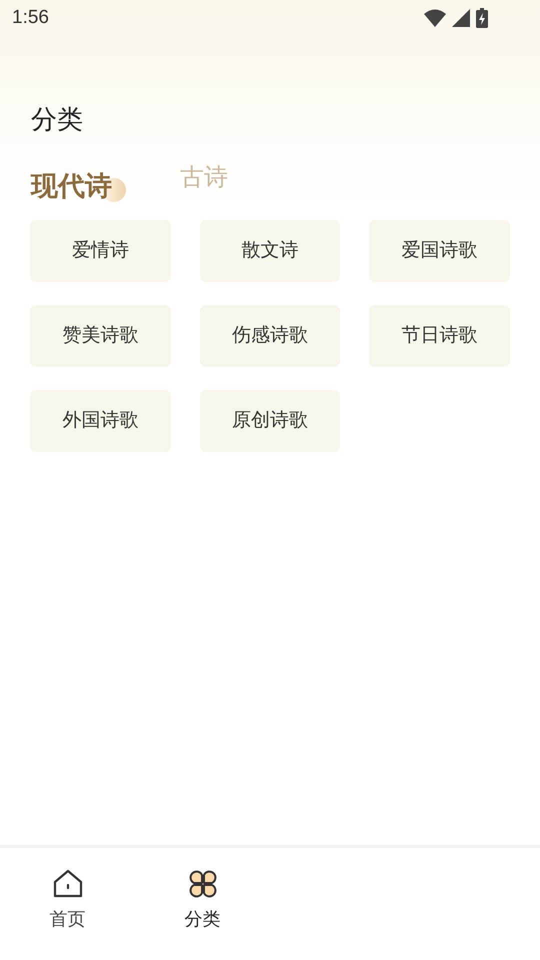 This screenshot has width=540, height=960. Describe the element at coordinates (78, 186) in the screenshot. I see `category-tab: 现代诗` at that location.